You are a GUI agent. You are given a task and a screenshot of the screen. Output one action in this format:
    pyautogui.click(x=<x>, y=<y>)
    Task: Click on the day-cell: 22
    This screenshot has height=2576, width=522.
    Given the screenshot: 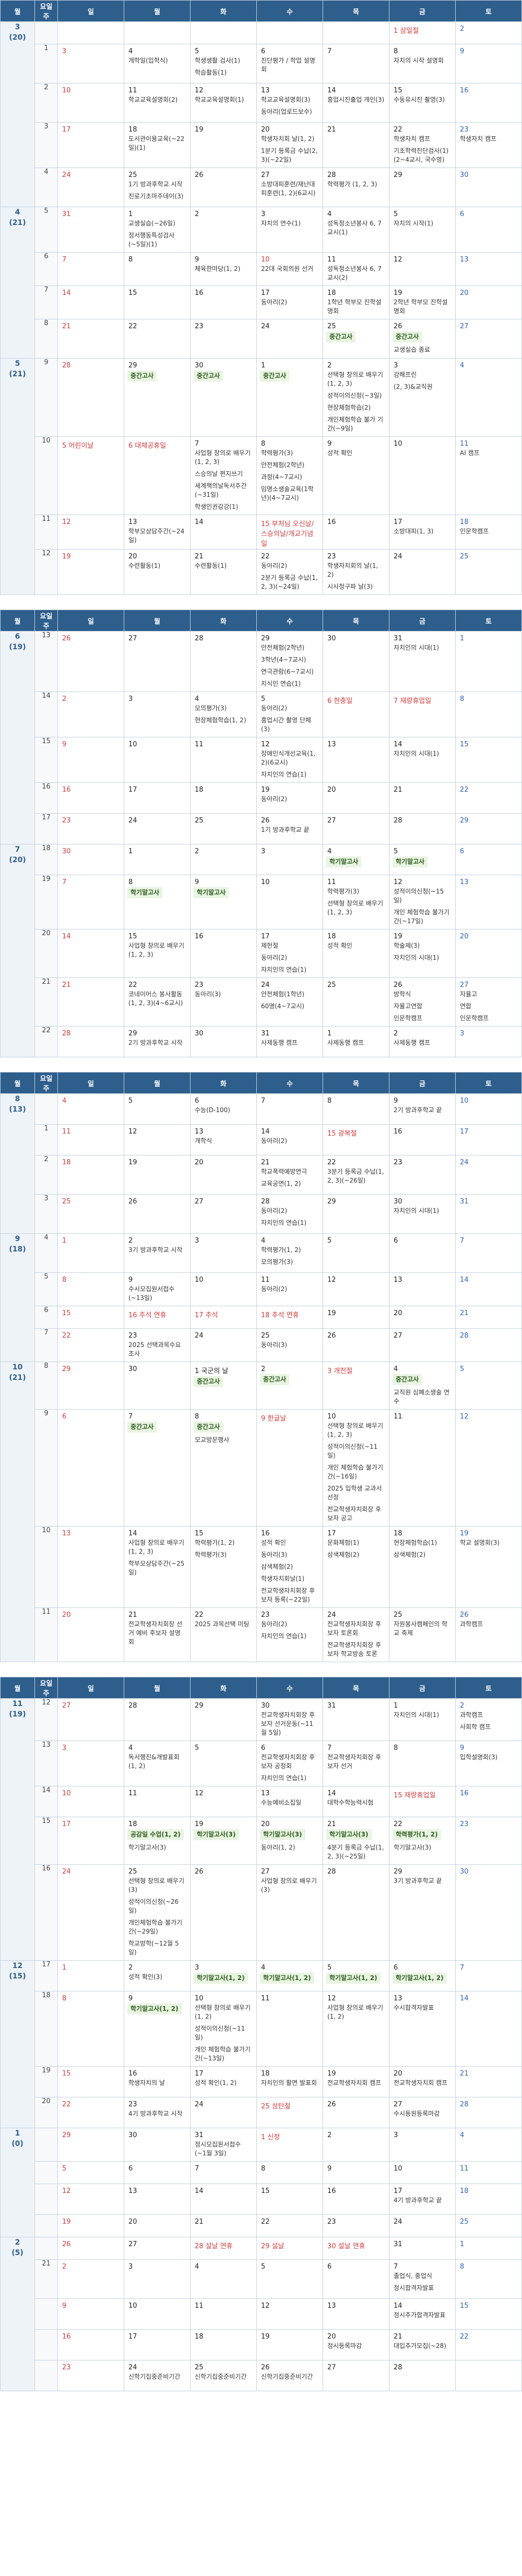 What is the action you would take?
    pyautogui.click(x=488, y=798)
    